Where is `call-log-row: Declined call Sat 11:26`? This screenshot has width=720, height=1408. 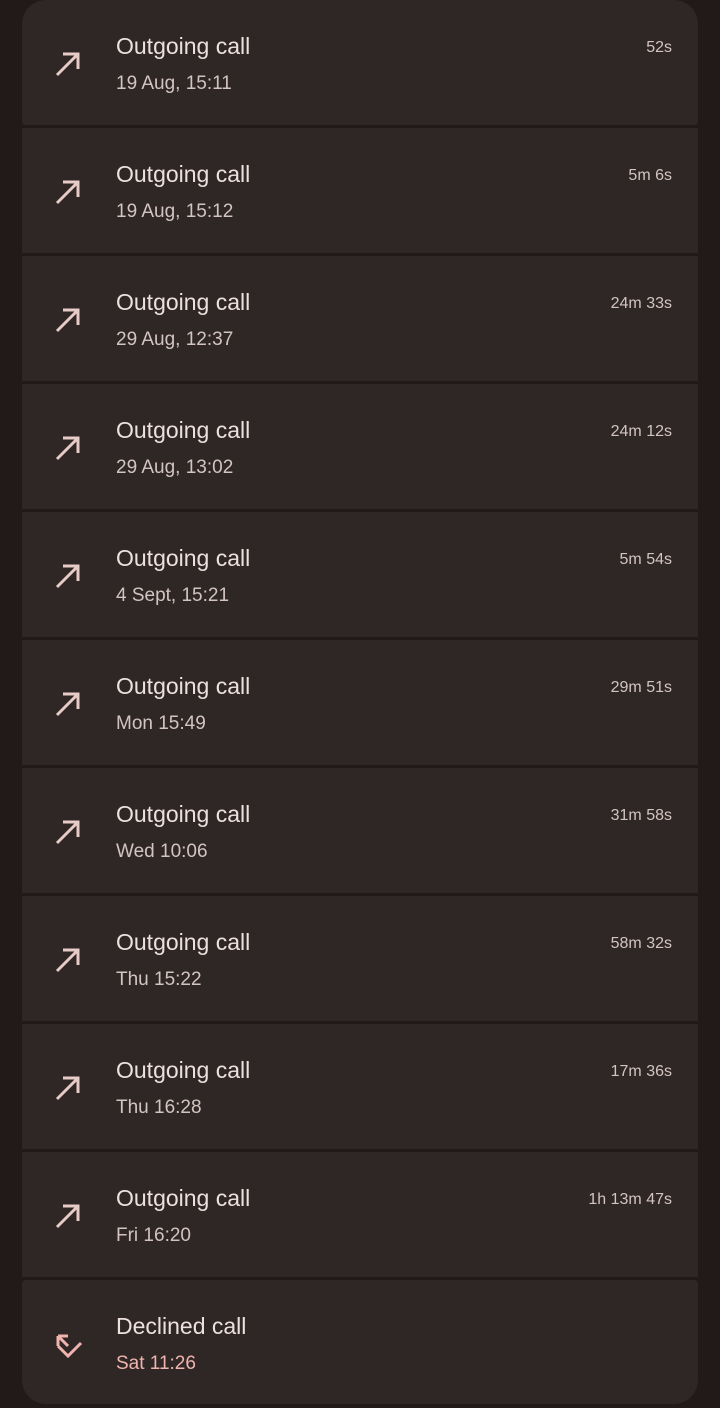 call-log-row: Declined call Sat 11:26 is located at coordinates (360, 1342).